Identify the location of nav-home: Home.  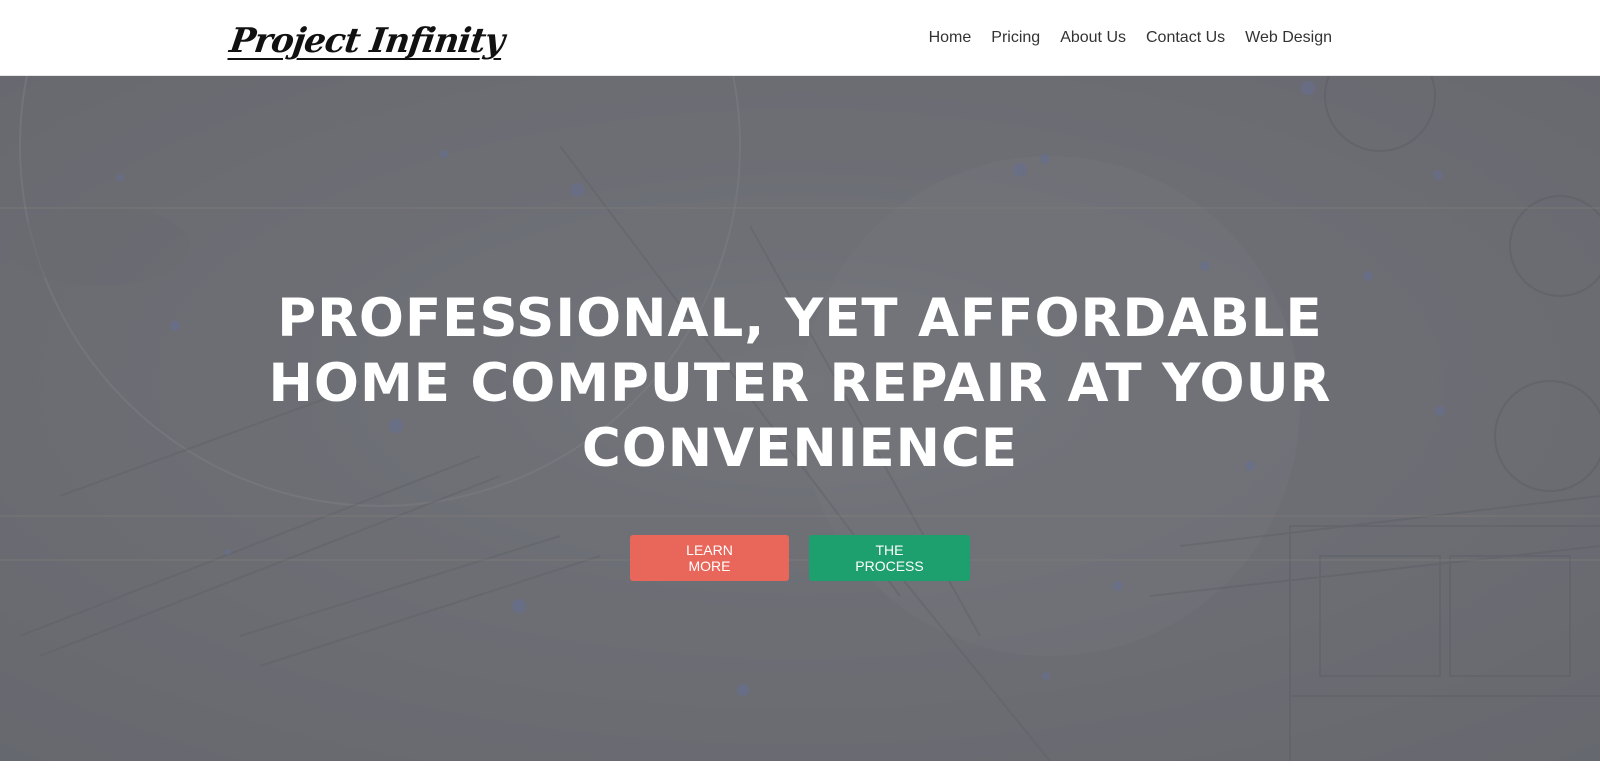
(950, 38).